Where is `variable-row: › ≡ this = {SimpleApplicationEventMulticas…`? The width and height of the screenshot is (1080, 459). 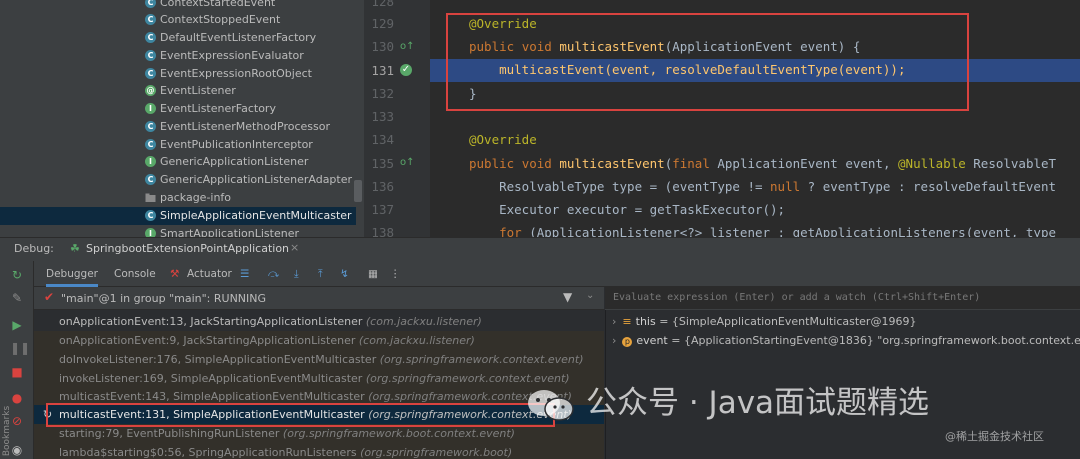
variable-row: › ≡ this = {SimpleApplicationEventMulticas… is located at coordinates (764, 321).